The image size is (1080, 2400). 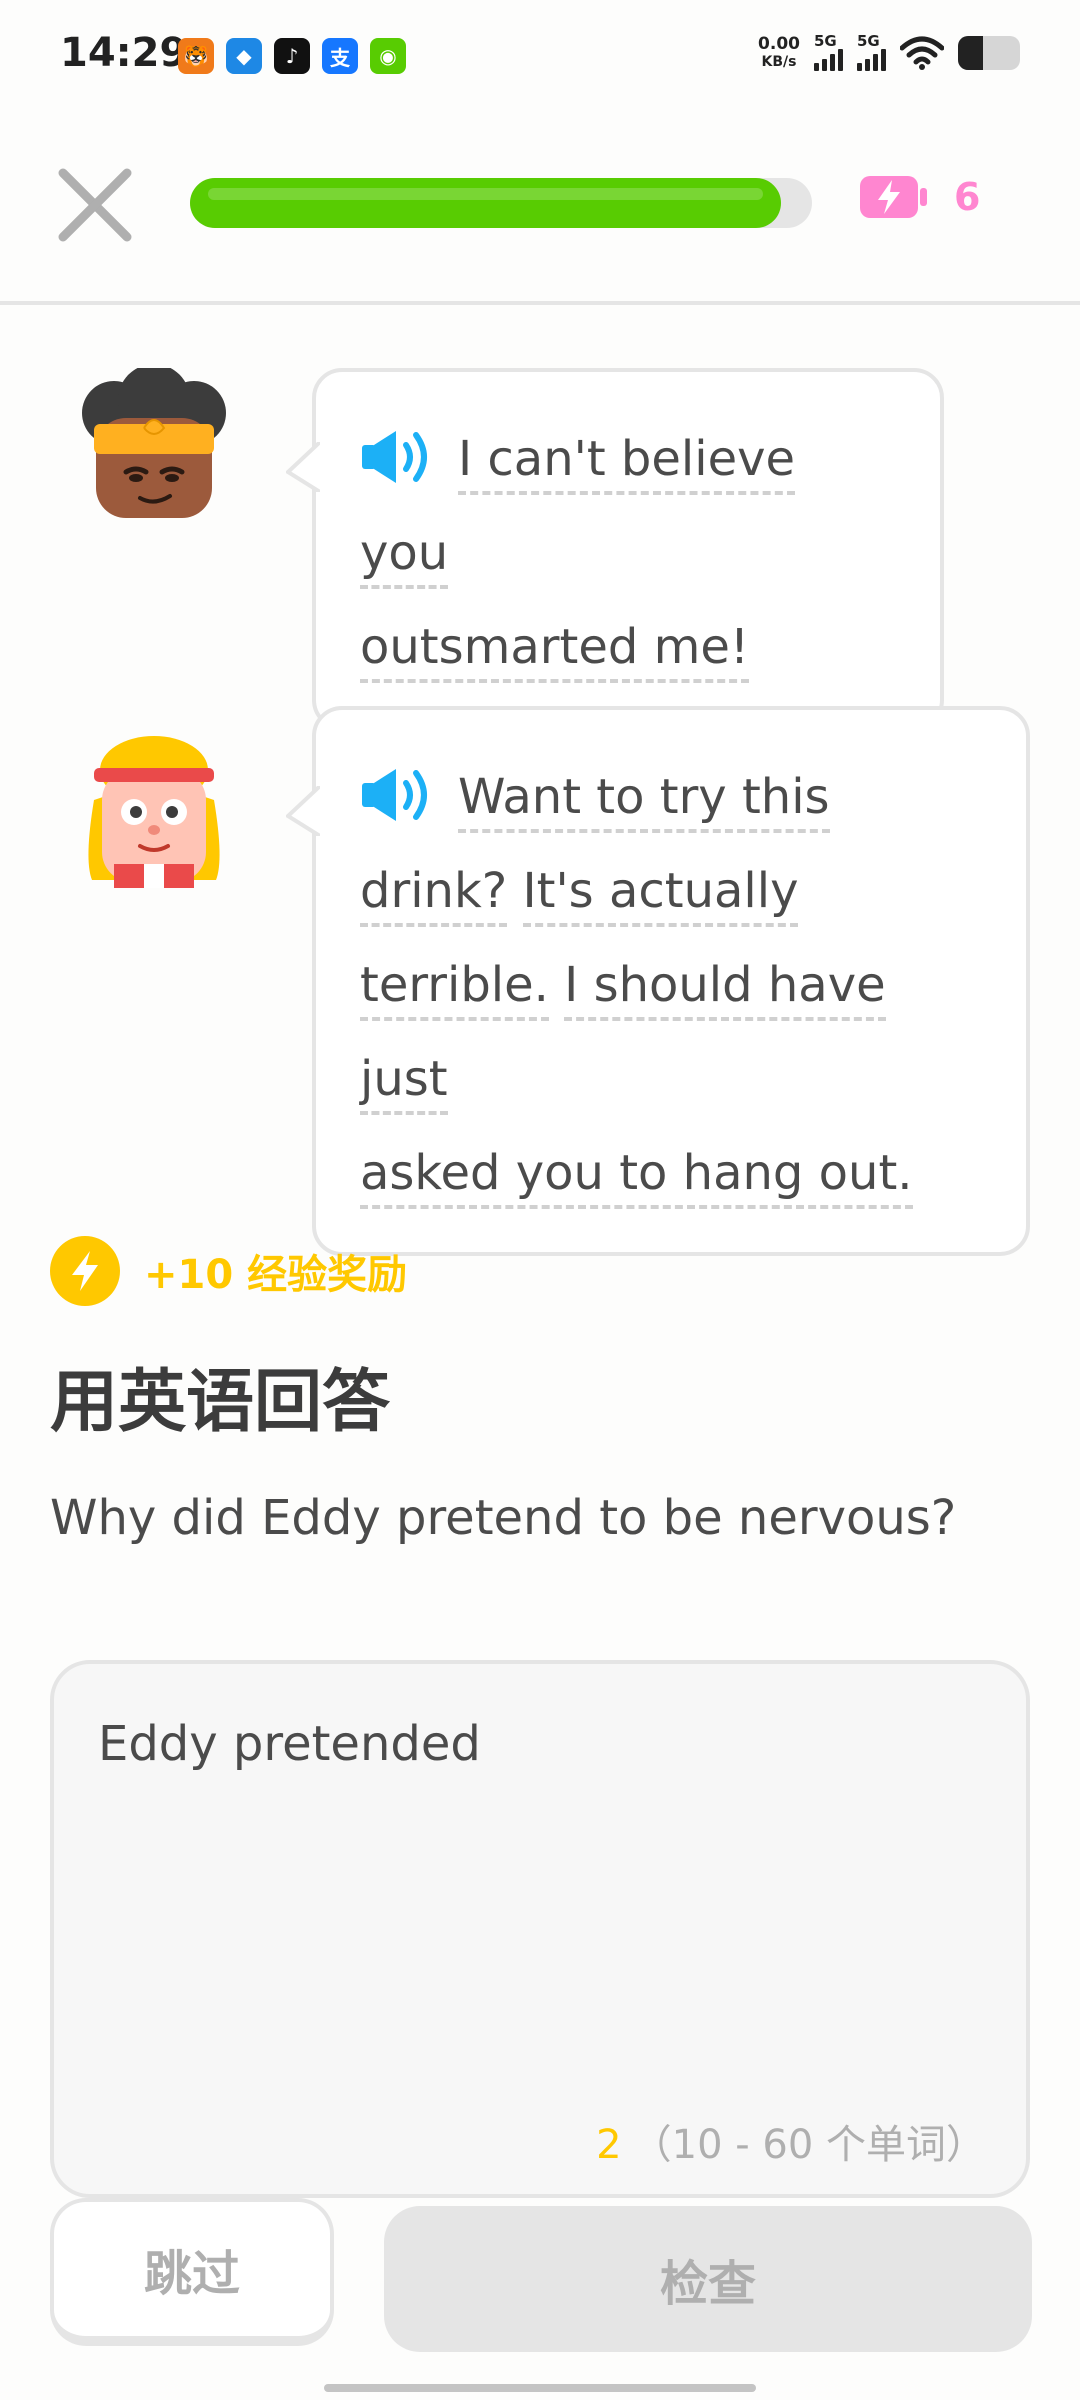 What do you see at coordinates (540, 55) in the screenshot?
I see `status-bar: 14:29 🐯 ◆ ♪ 支 ◉ 0.00 KB/s 5G 5G` at bounding box center [540, 55].